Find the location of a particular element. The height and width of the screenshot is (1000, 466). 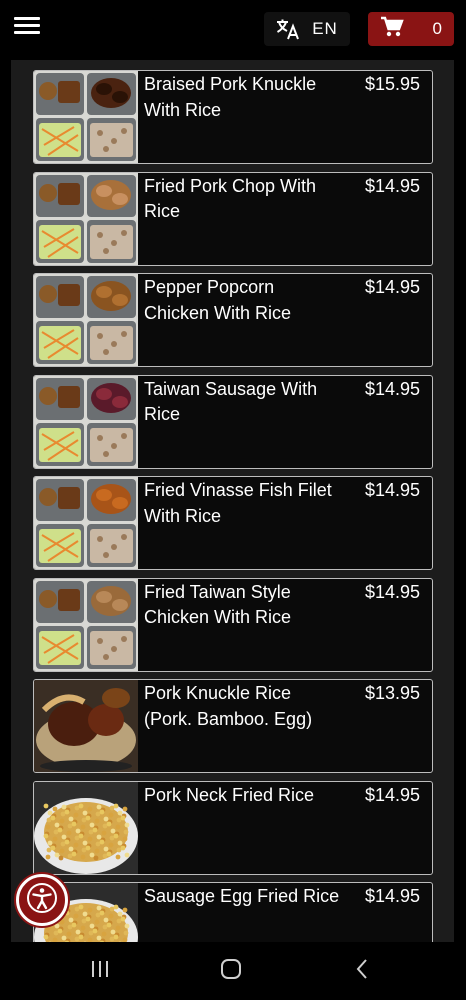

home-button is located at coordinates (231, 971).